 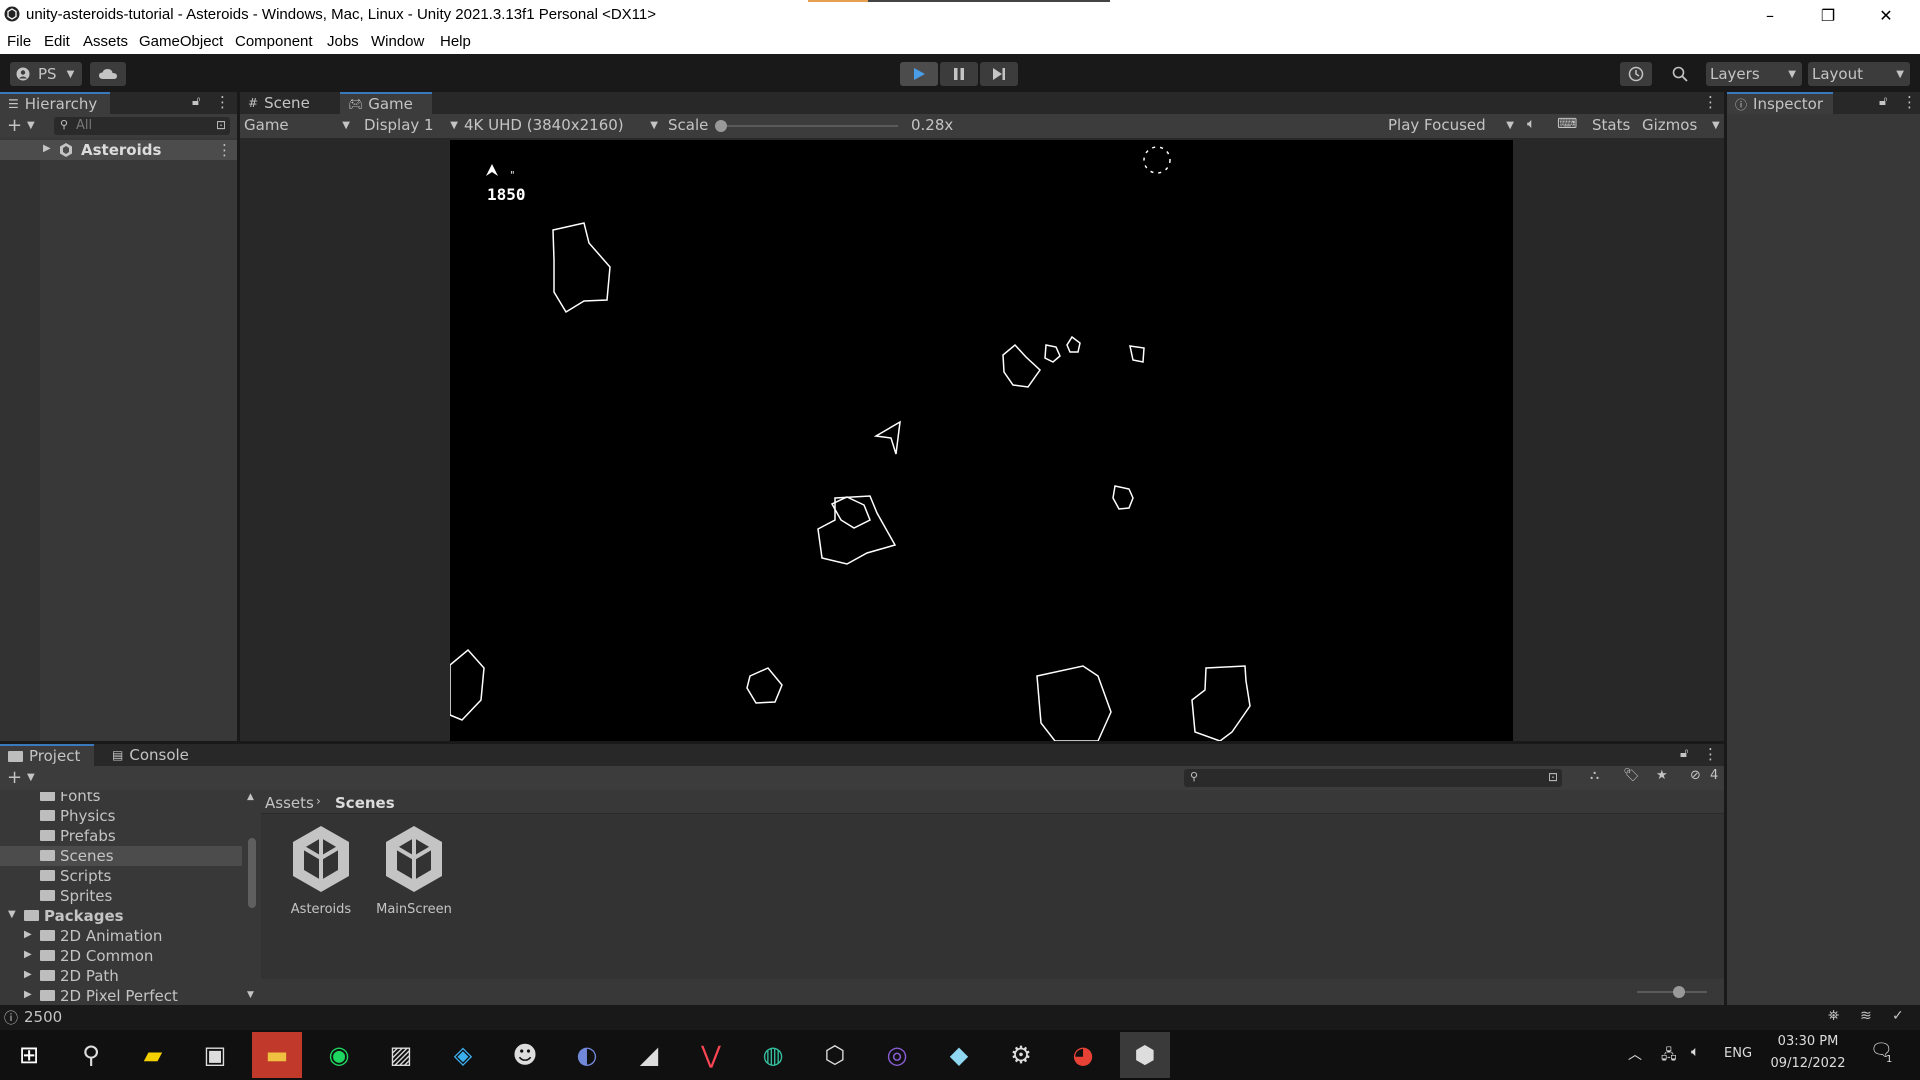 What do you see at coordinates (108, 74) in the screenshot?
I see `cloud-button` at bounding box center [108, 74].